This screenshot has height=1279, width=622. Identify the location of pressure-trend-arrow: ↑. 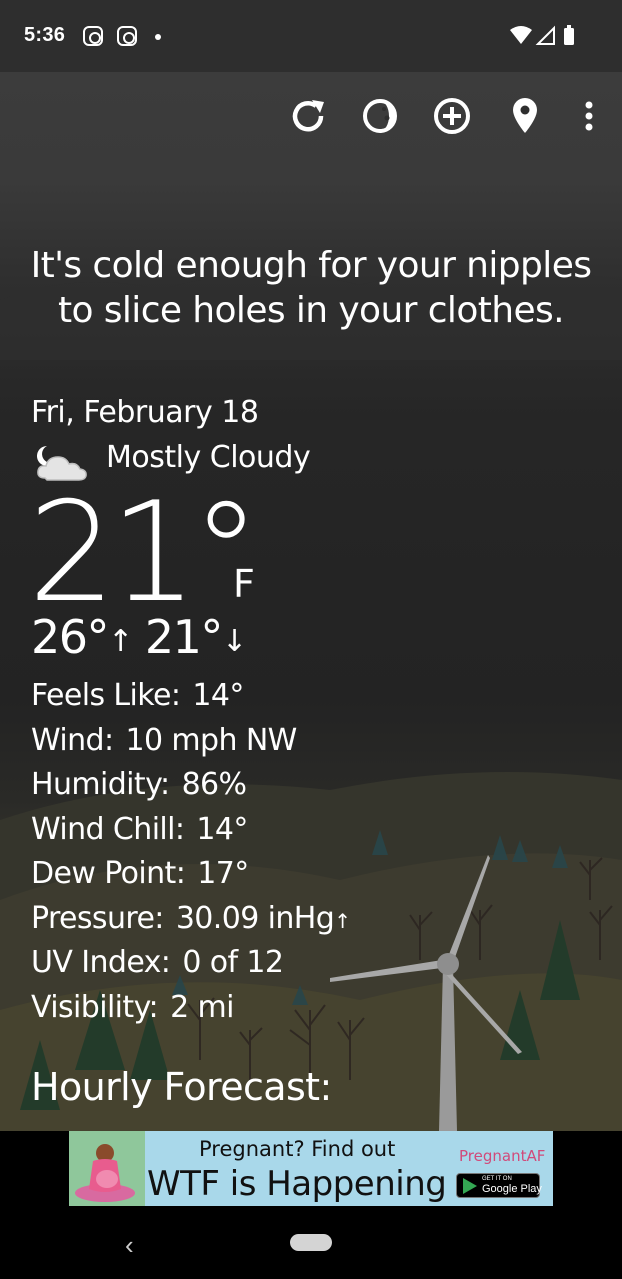
(342, 920).